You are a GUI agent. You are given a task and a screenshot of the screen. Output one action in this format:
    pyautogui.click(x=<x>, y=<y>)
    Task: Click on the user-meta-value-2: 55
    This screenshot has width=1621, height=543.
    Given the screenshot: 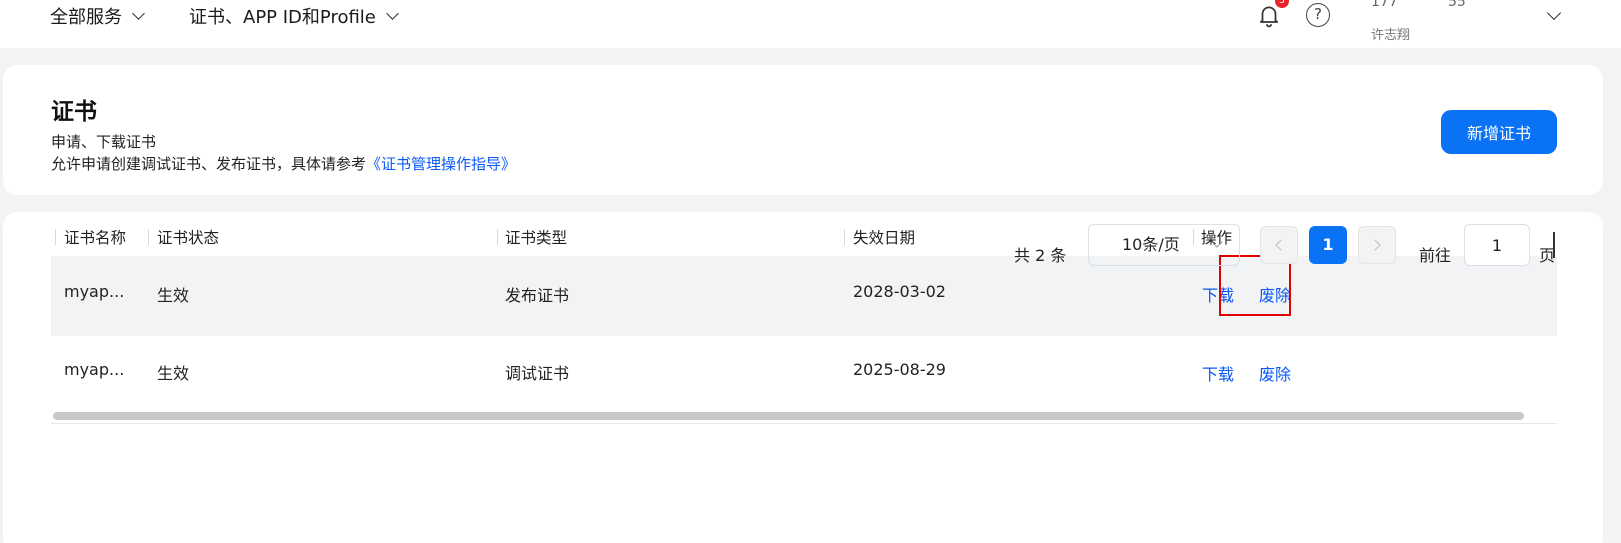 What is the action you would take?
    pyautogui.click(x=1457, y=5)
    